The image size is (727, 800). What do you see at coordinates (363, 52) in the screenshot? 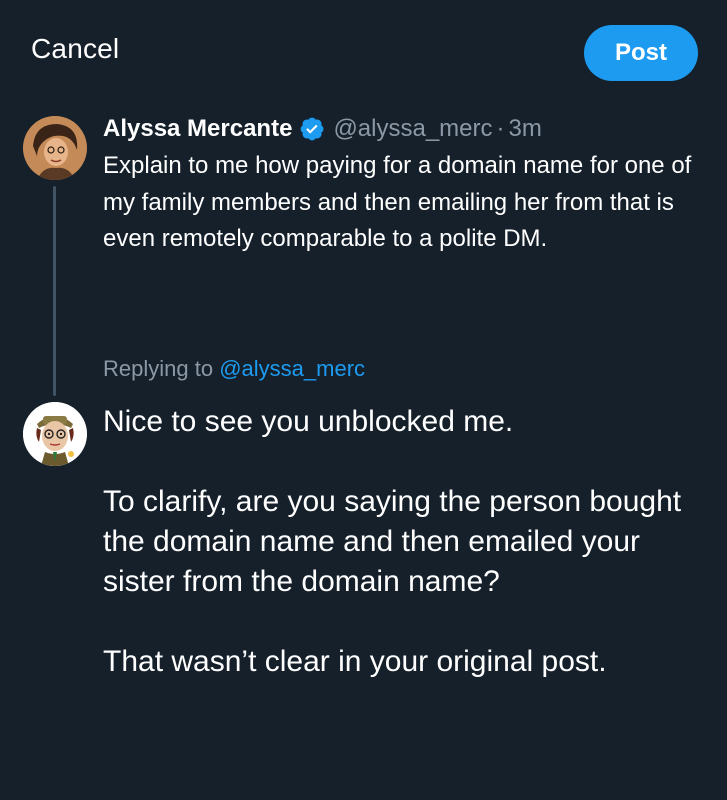
I see `compose-header: Cancel Post` at bounding box center [363, 52].